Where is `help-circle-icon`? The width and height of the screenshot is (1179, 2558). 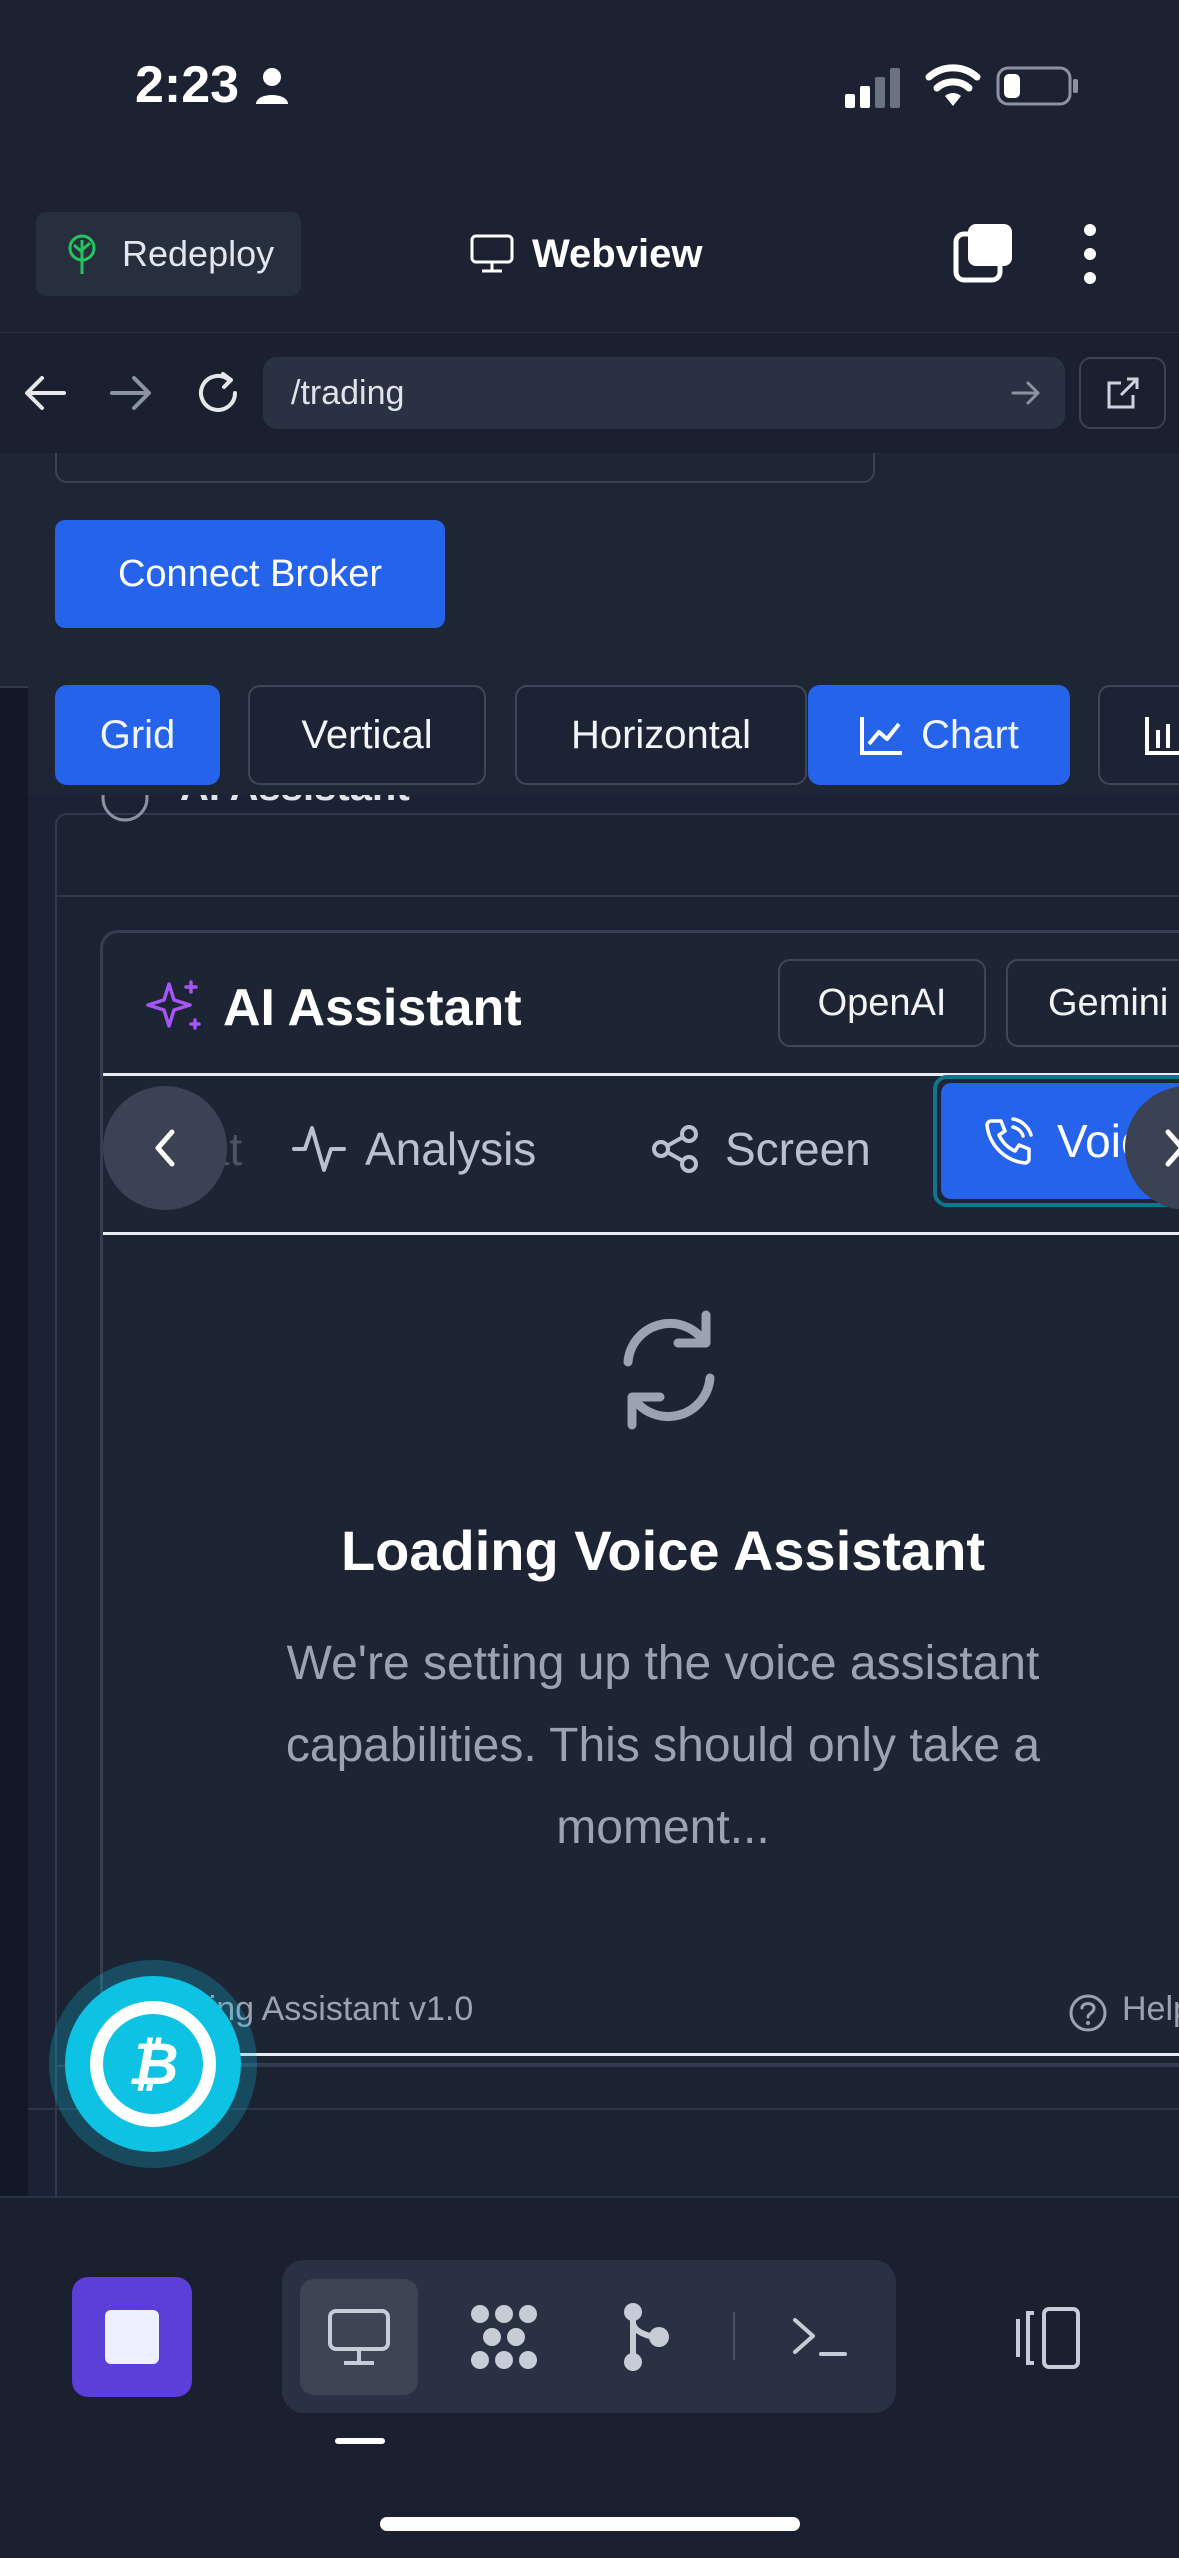 help-circle-icon is located at coordinates (1088, 2013).